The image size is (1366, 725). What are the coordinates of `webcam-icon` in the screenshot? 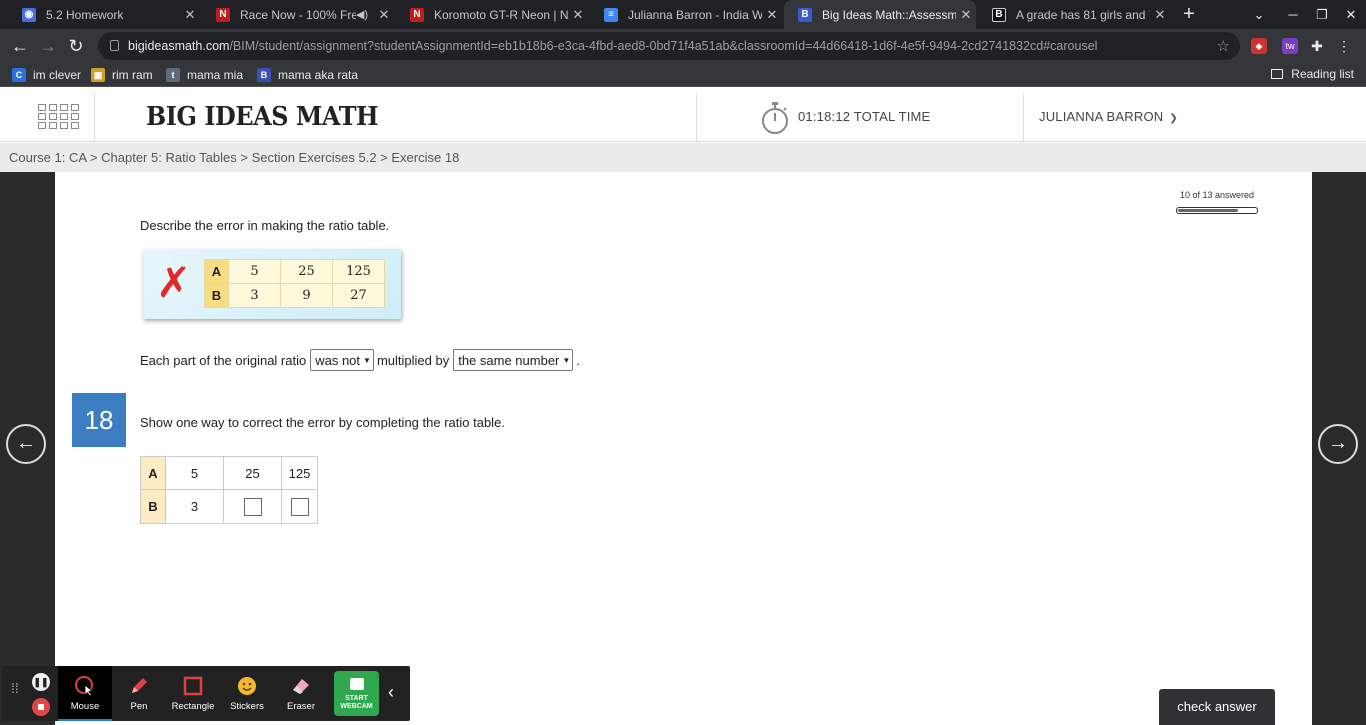 It's located at (357, 684).